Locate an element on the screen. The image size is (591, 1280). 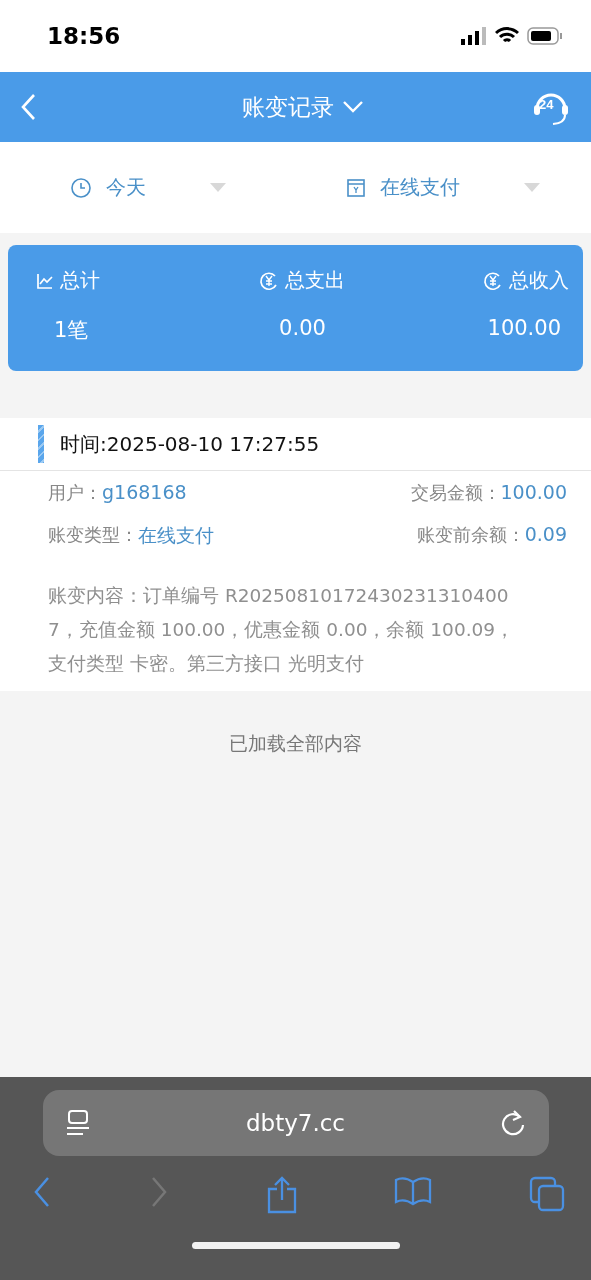
back-button is located at coordinates (28, 107).